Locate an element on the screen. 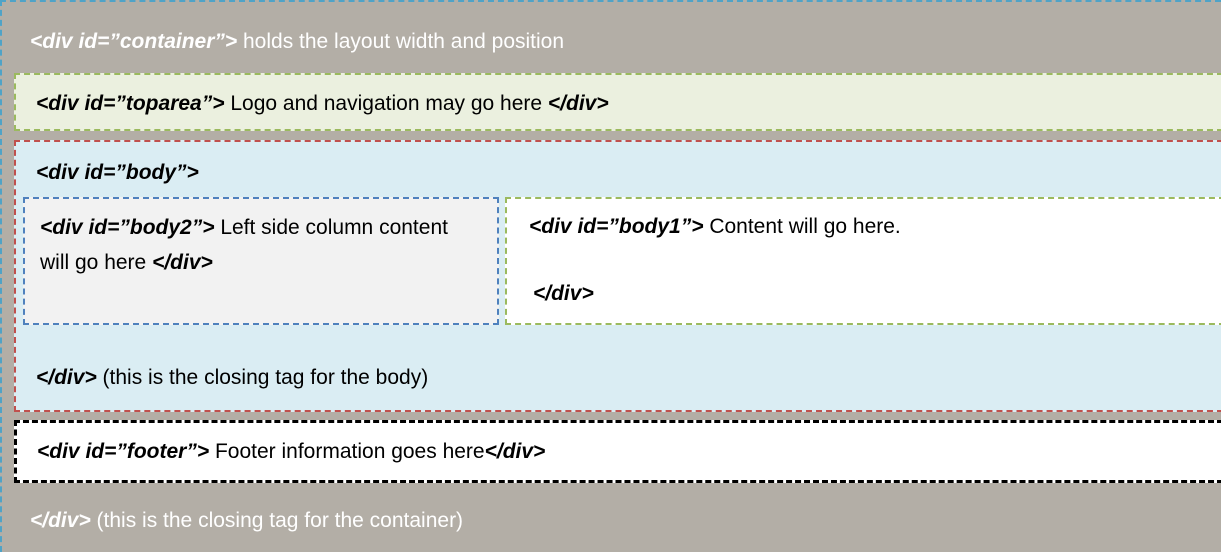 This screenshot has width=1221, height=552. body1-close-line: </div> is located at coordinates (563, 294).